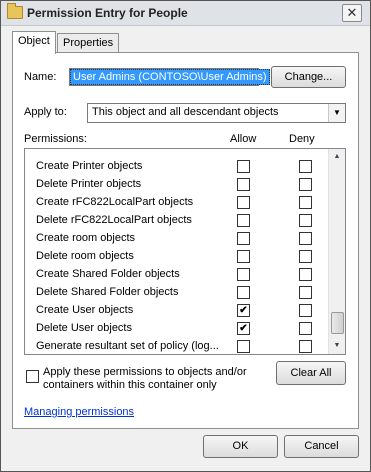 The image size is (371, 472). I want to click on permission-row: Create rFC822LocalPart objects, so click(176, 202).